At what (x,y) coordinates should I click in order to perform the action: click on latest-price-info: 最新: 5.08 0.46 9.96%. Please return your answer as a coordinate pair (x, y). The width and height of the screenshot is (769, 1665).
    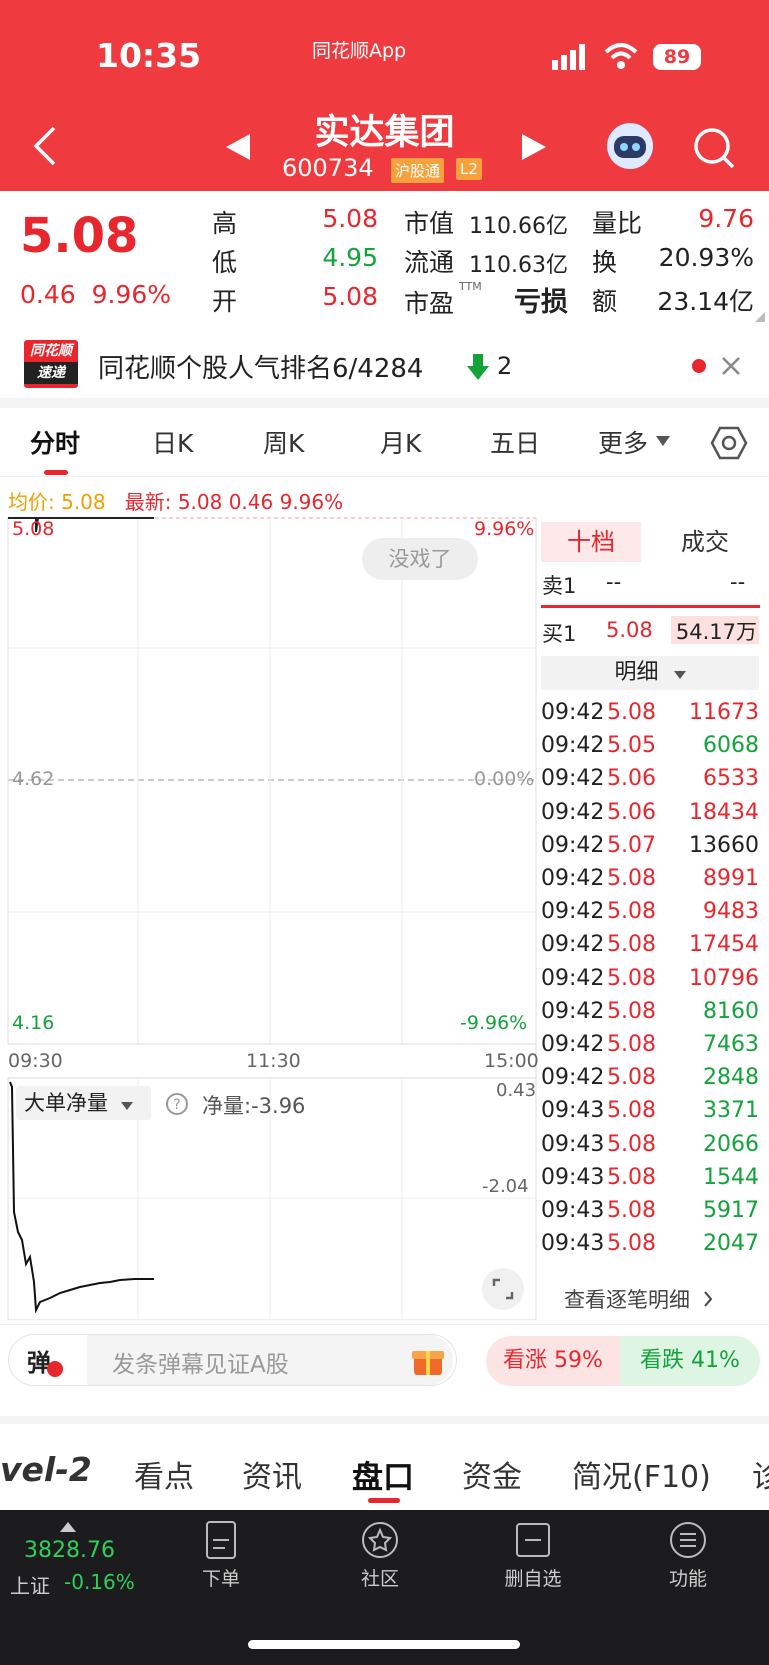
    Looking at the image, I should click on (234, 502).